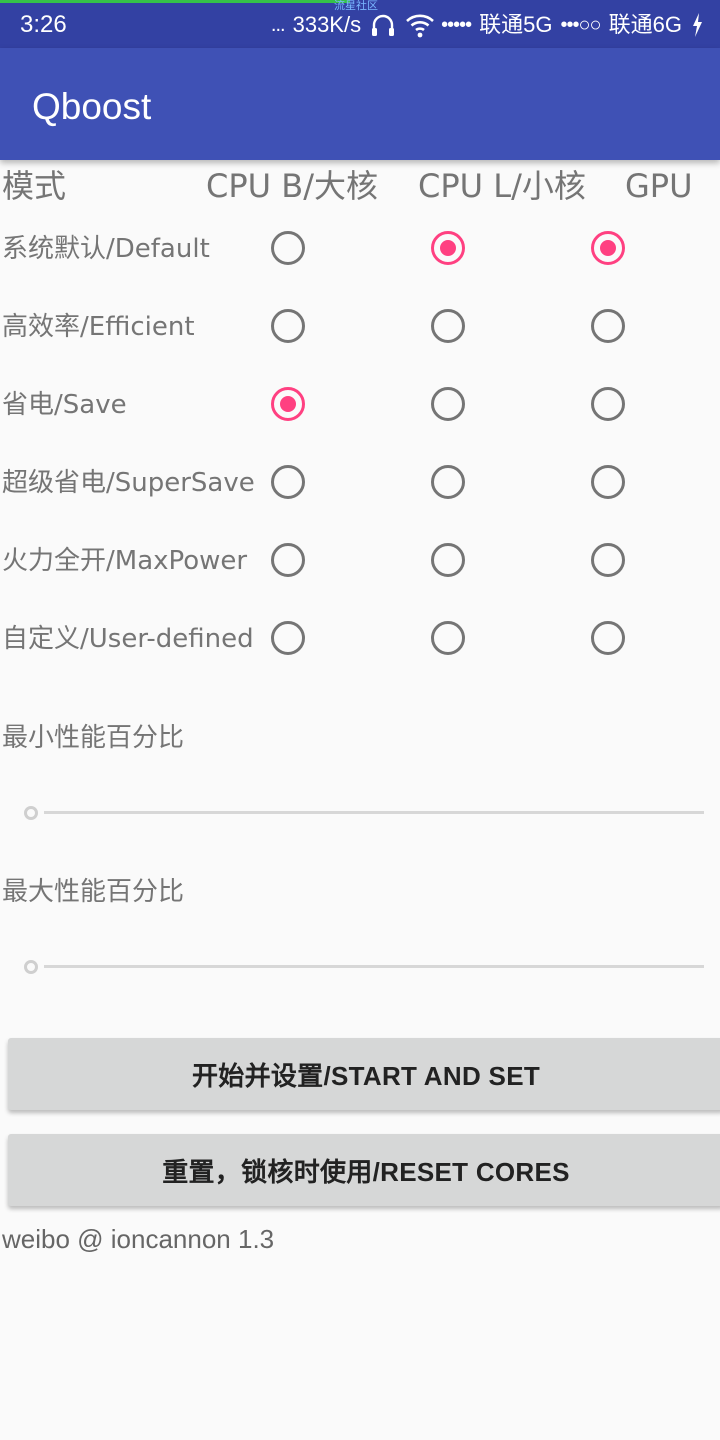  What do you see at coordinates (448, 482) in the screenshot?
I see `radio-supersave-cpu-little` at bounding box center [448, 482].